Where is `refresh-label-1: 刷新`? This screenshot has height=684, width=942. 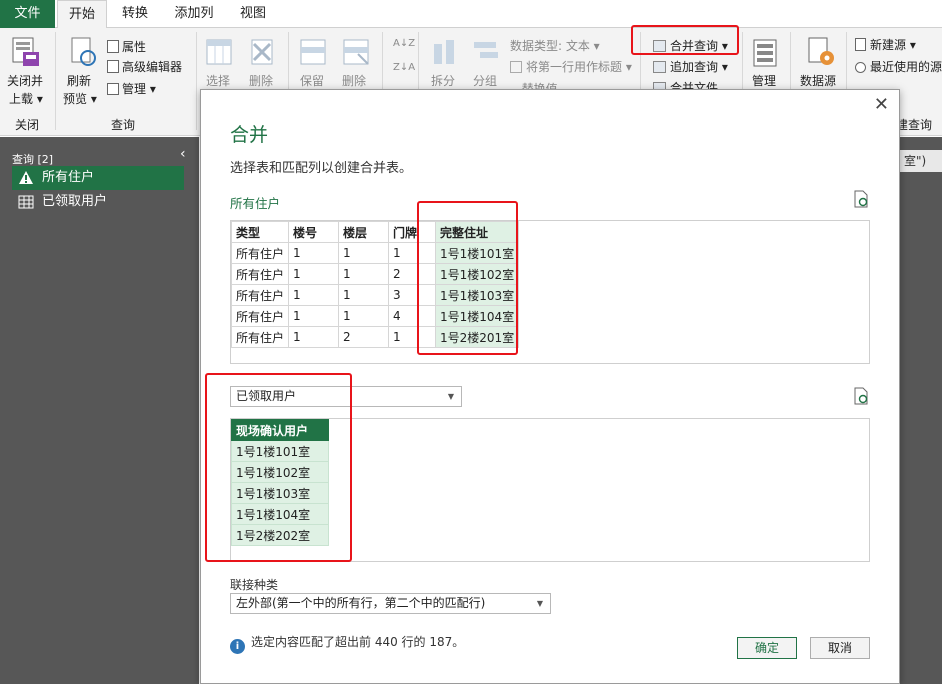 refresh-label-1: 刷新 is located at coordinates (79, 81).